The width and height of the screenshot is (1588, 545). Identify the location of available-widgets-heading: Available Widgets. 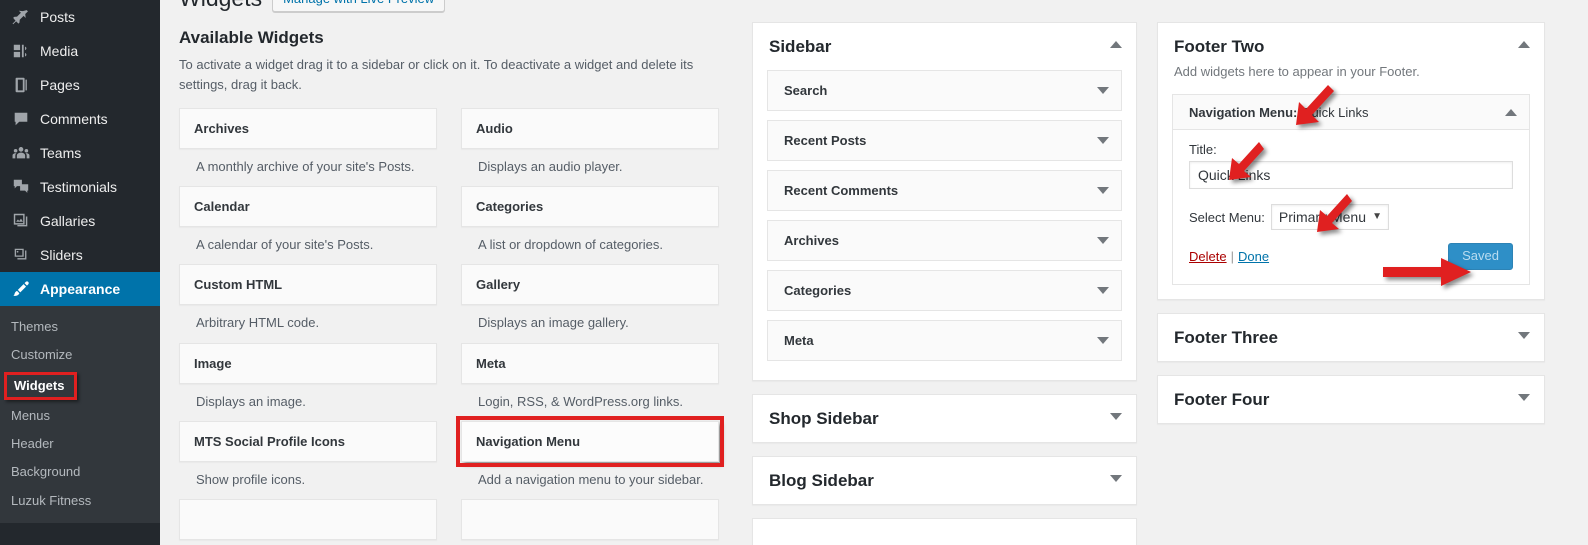
(251, 37).